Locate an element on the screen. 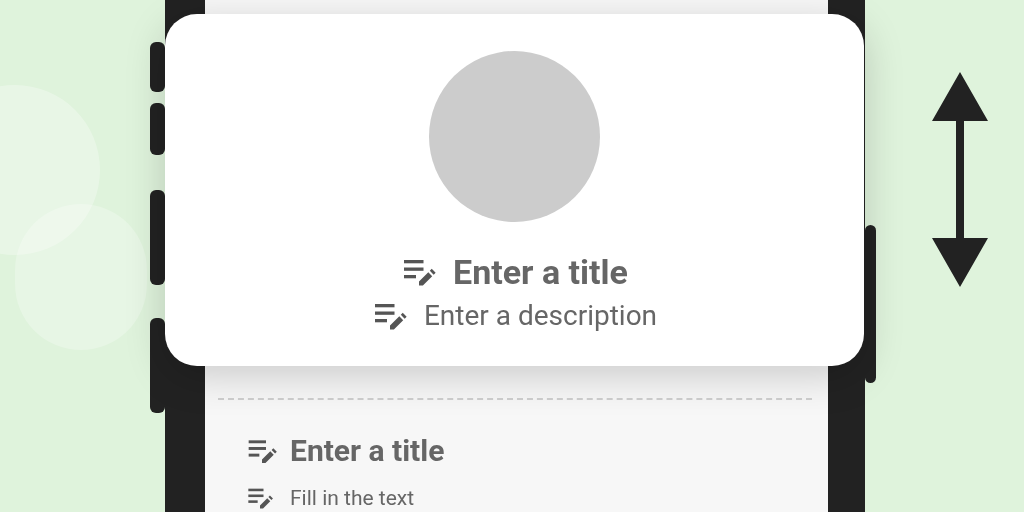  section-title: Enter a title is located at coordinates (367, 451).